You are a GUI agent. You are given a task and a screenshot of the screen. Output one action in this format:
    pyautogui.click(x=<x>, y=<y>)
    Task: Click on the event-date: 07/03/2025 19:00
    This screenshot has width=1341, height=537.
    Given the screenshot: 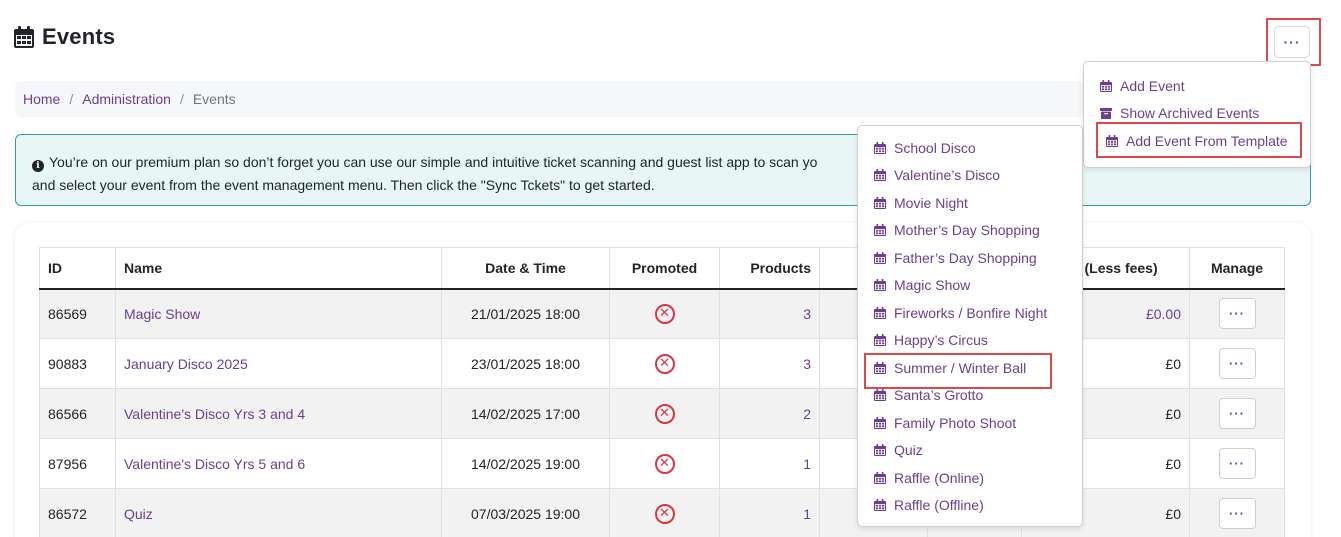 What is the action you would take?
    pyautogui.click(x=525, y=512)
    